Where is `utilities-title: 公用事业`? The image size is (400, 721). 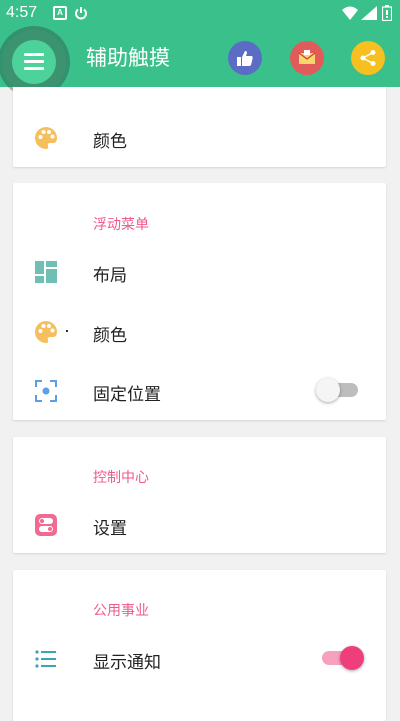 utilities-title: 公用事业 is located at coordinates (121, 611).